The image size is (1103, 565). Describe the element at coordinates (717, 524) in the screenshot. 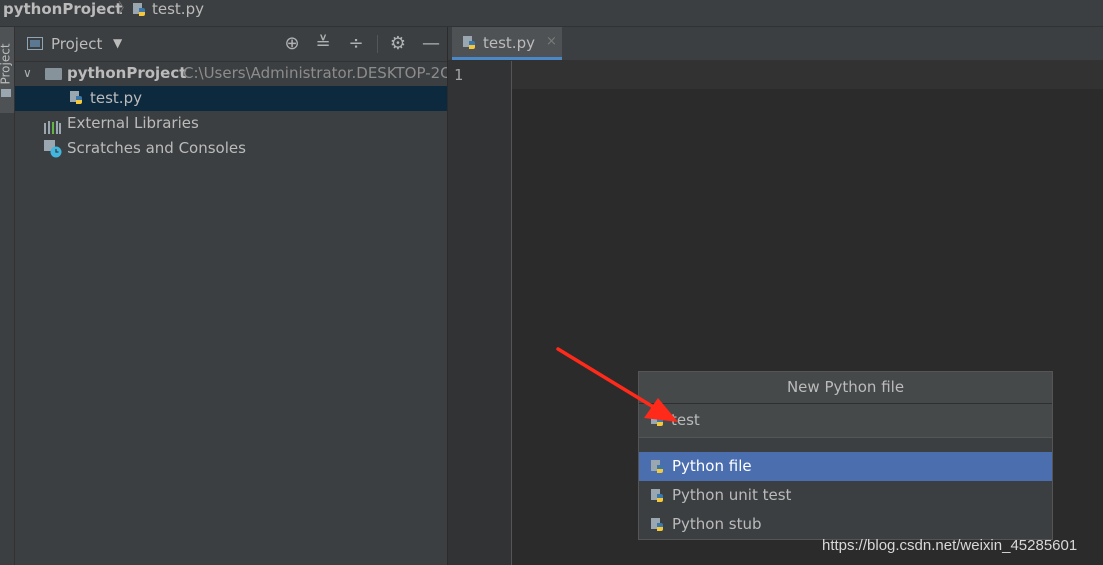

I see `option-label: Python stub` at that location.